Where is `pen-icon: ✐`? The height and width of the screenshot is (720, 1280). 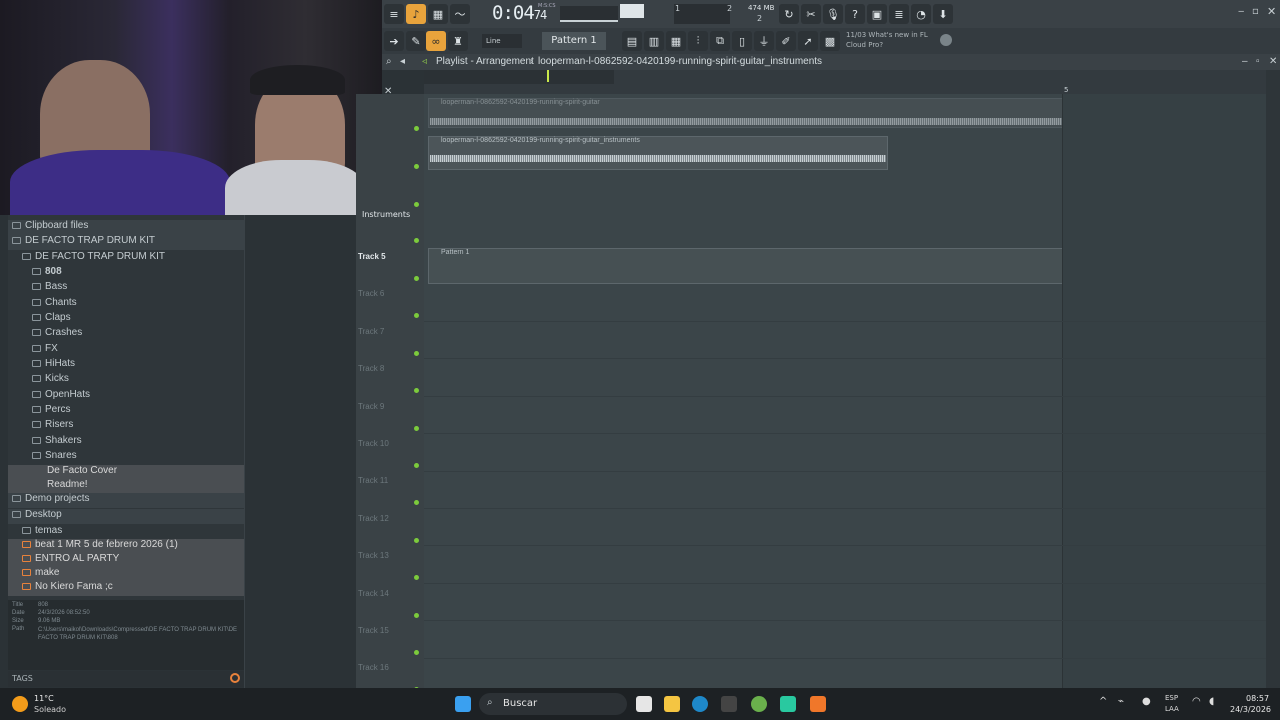 pen-icon: ✐ is located at coordinates (786, 41).